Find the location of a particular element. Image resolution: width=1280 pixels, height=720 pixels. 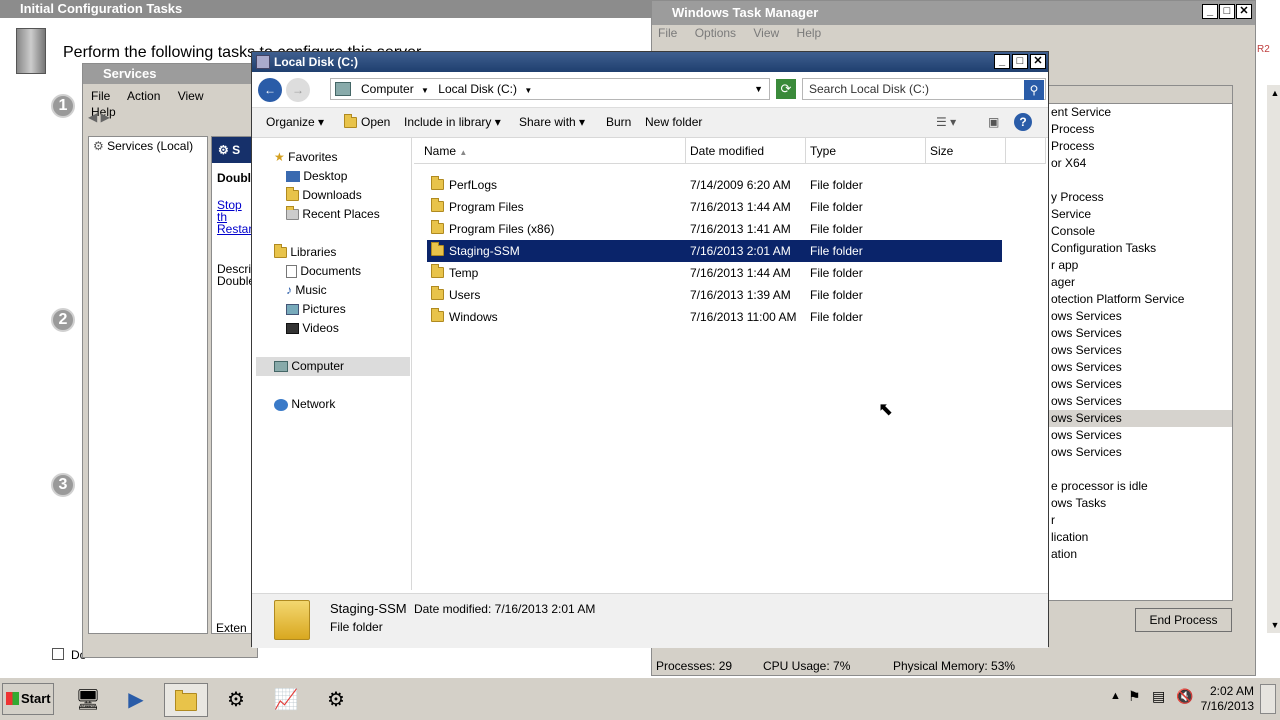

end-process-button: End Process is located at coordinates (1183, 620).